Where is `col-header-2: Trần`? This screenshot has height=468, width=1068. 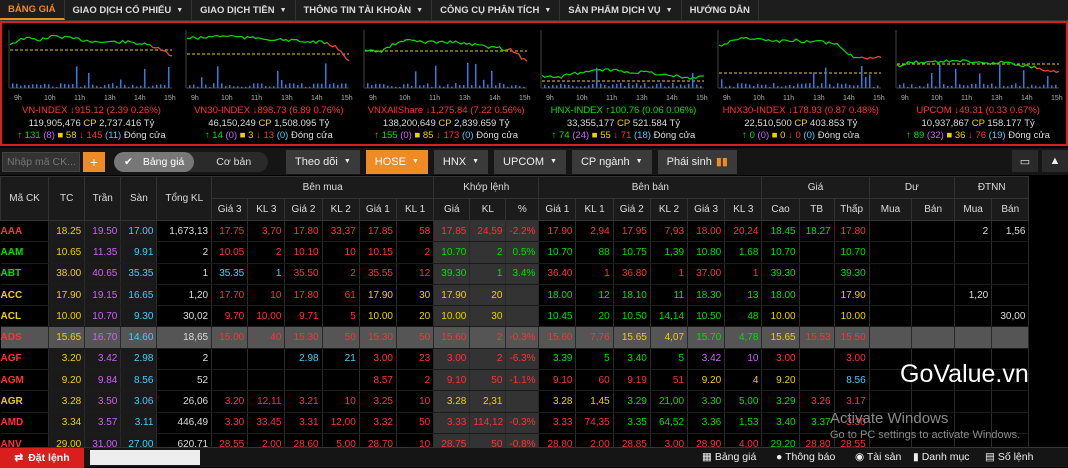 col-header-2: Trần is located at coordinates (103, 198).